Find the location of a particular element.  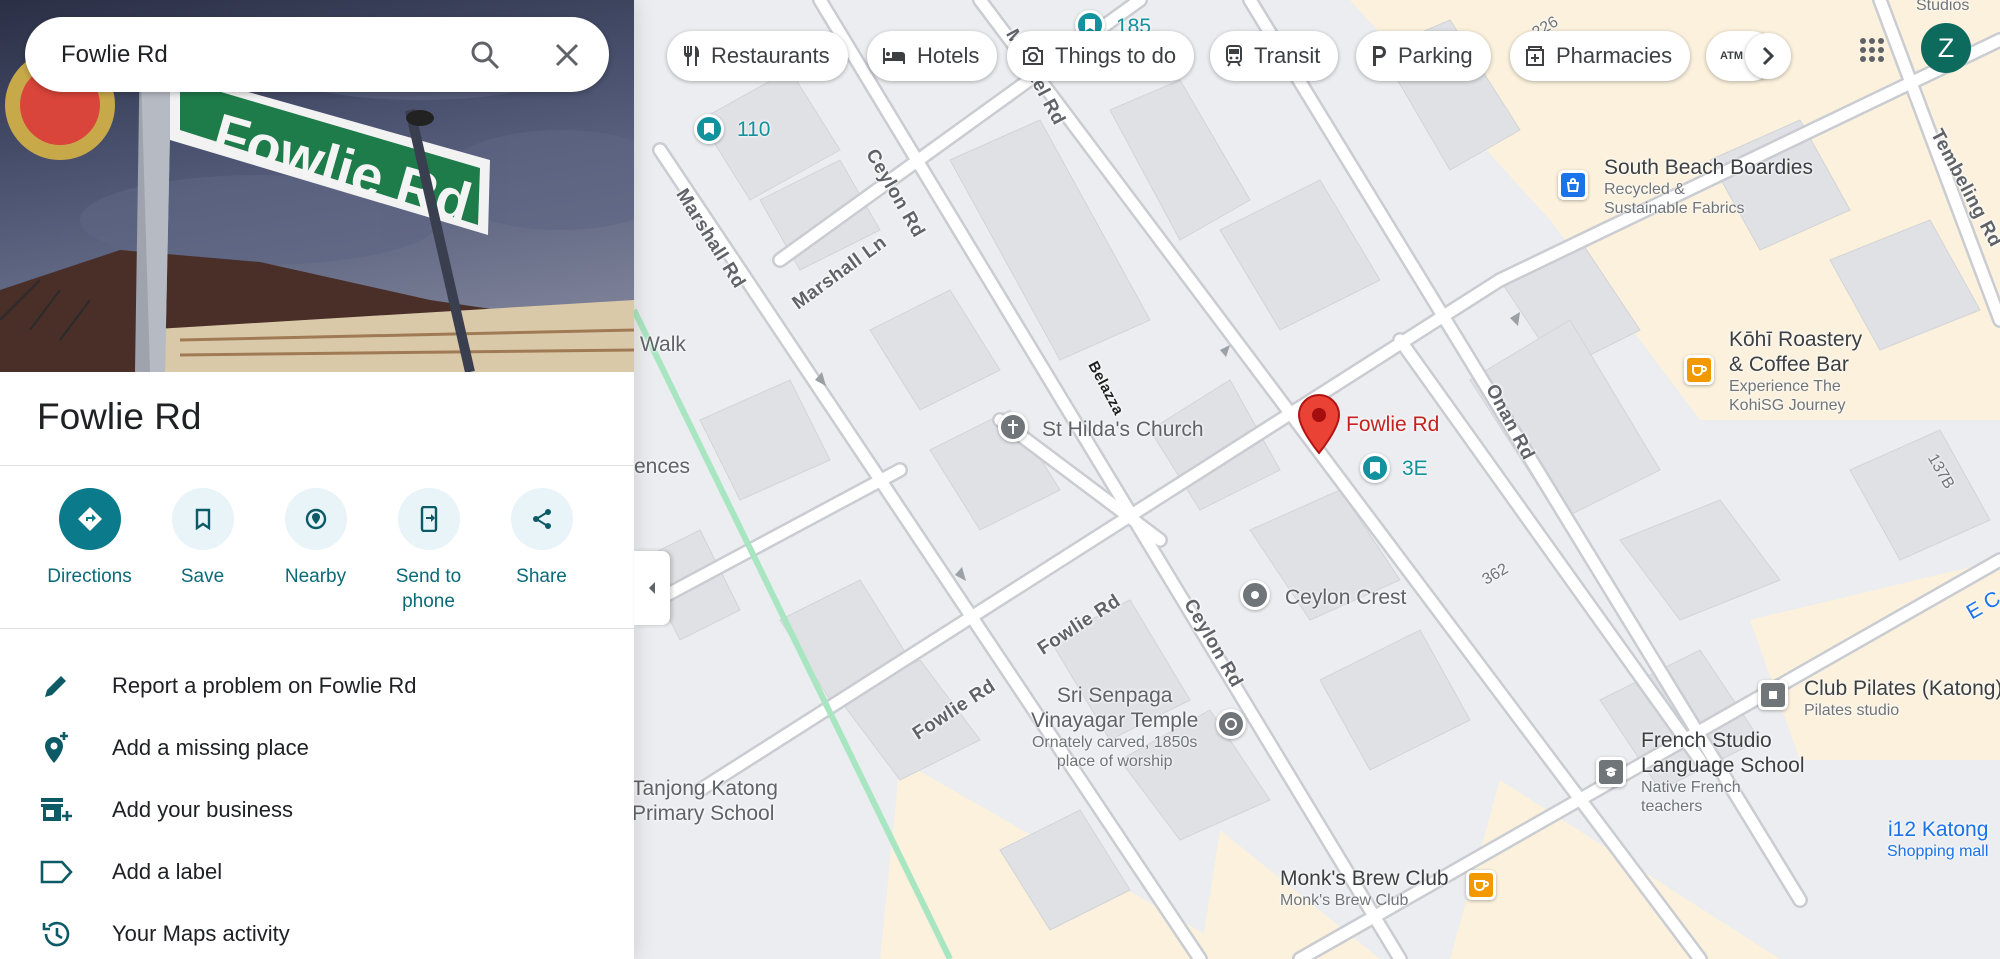

school-pin-french-studio is located at coordinates (1611, 772).